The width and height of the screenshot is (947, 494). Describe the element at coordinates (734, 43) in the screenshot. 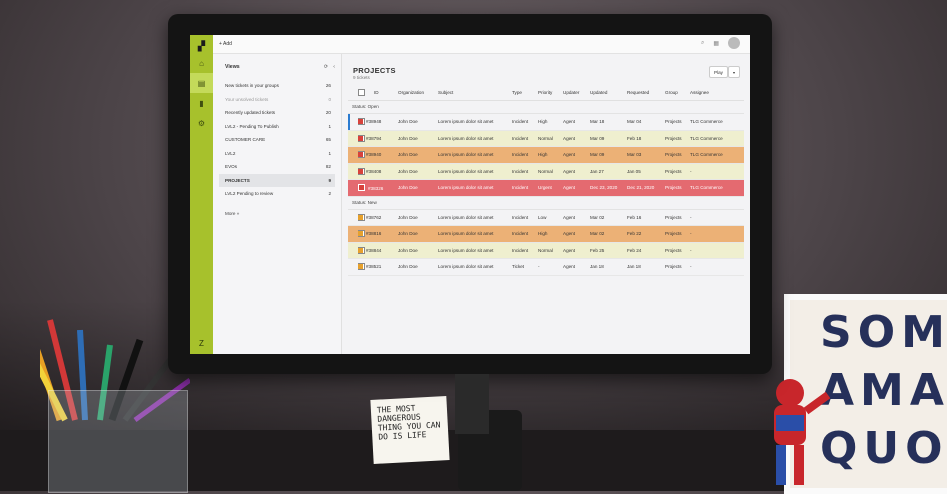

I see `user-avatar-icon` at that location.